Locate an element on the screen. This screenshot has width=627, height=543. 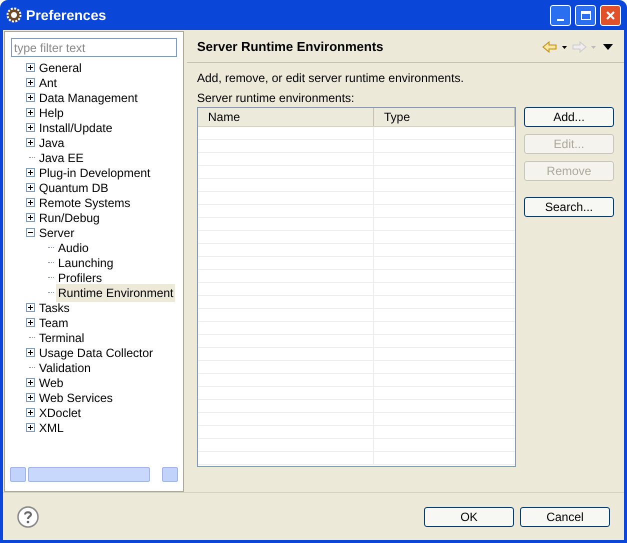
window-title: Preferences is located at coordinates (67, 15).